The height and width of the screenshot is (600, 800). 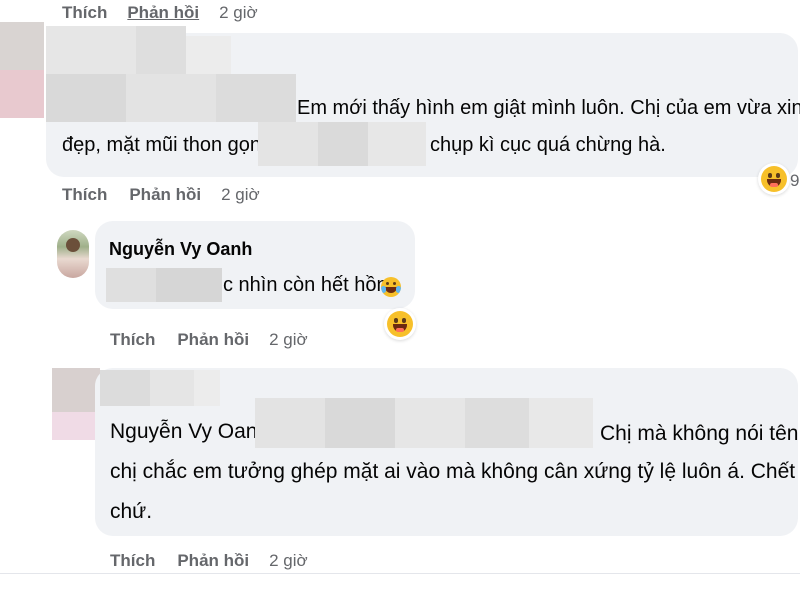 What do you see at coordinates (305, 285) in the screenshot?
I see `comment-2-text: c nhìn còn hết hồn` at bounding box center [305, 285].